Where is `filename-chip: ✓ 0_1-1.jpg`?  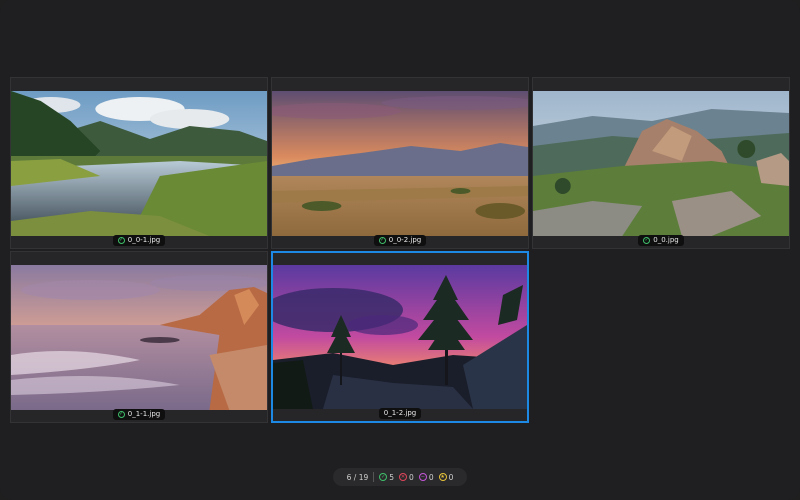
filename-chip: ✓ 0_1-1.jpg is located at coordinates (139, 414).